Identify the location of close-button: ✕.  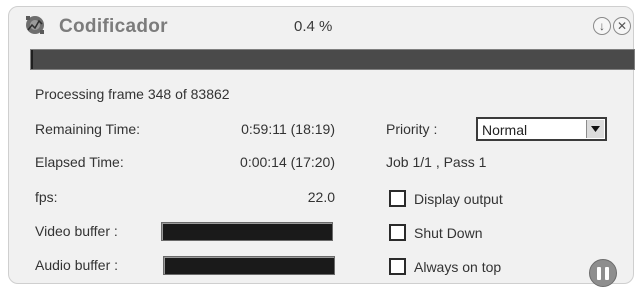
(622, 26).